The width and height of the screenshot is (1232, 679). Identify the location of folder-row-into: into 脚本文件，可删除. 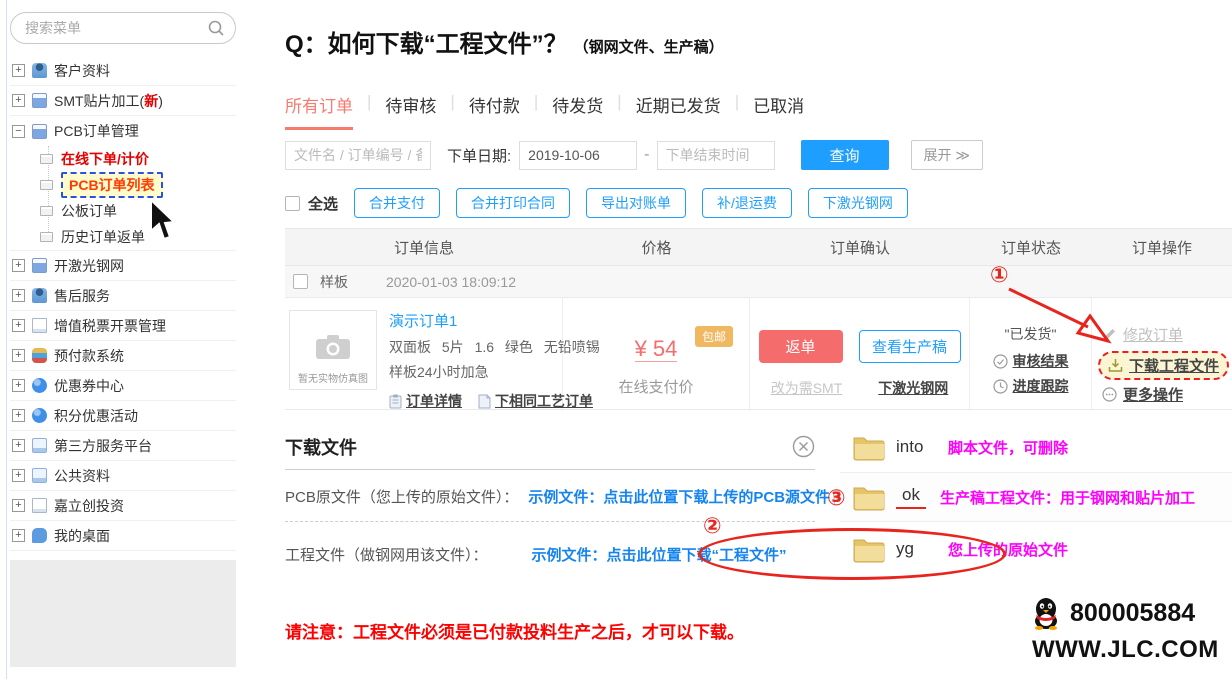
(1036, 447).